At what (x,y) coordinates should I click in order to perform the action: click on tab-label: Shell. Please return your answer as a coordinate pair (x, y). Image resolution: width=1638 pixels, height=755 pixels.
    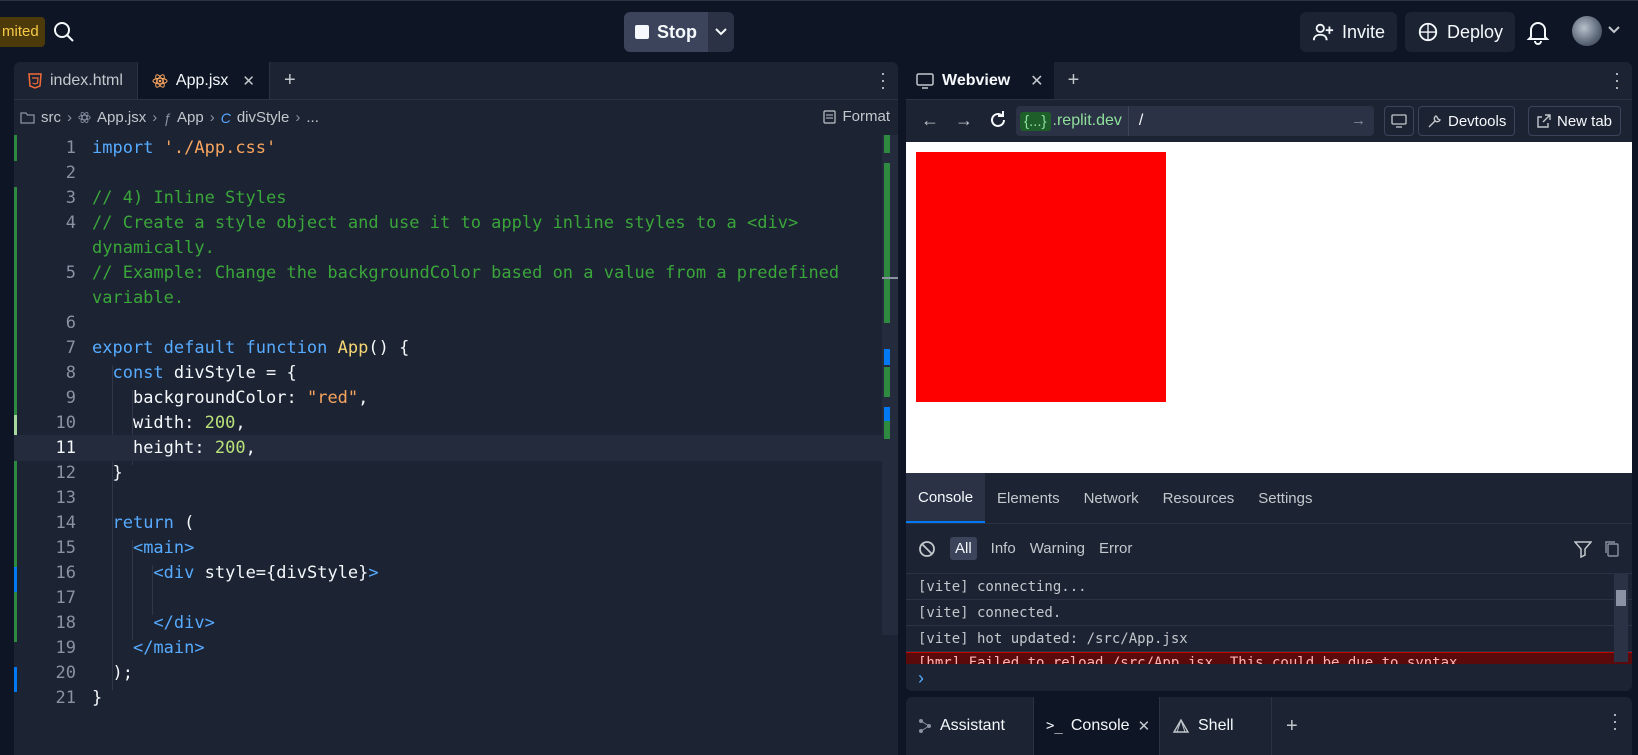
    Looking at the image, I should click on (1216, 725).